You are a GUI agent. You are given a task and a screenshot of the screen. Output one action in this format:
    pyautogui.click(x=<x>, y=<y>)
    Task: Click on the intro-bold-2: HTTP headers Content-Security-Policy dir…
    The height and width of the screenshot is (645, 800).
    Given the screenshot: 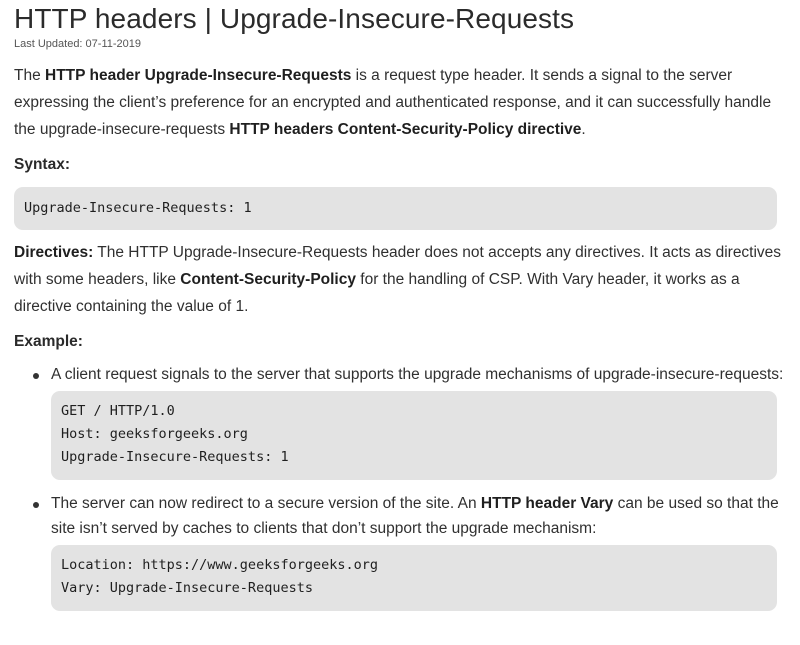 What is the action you would take?
    pyautogui.click(x=405, y=129)
    